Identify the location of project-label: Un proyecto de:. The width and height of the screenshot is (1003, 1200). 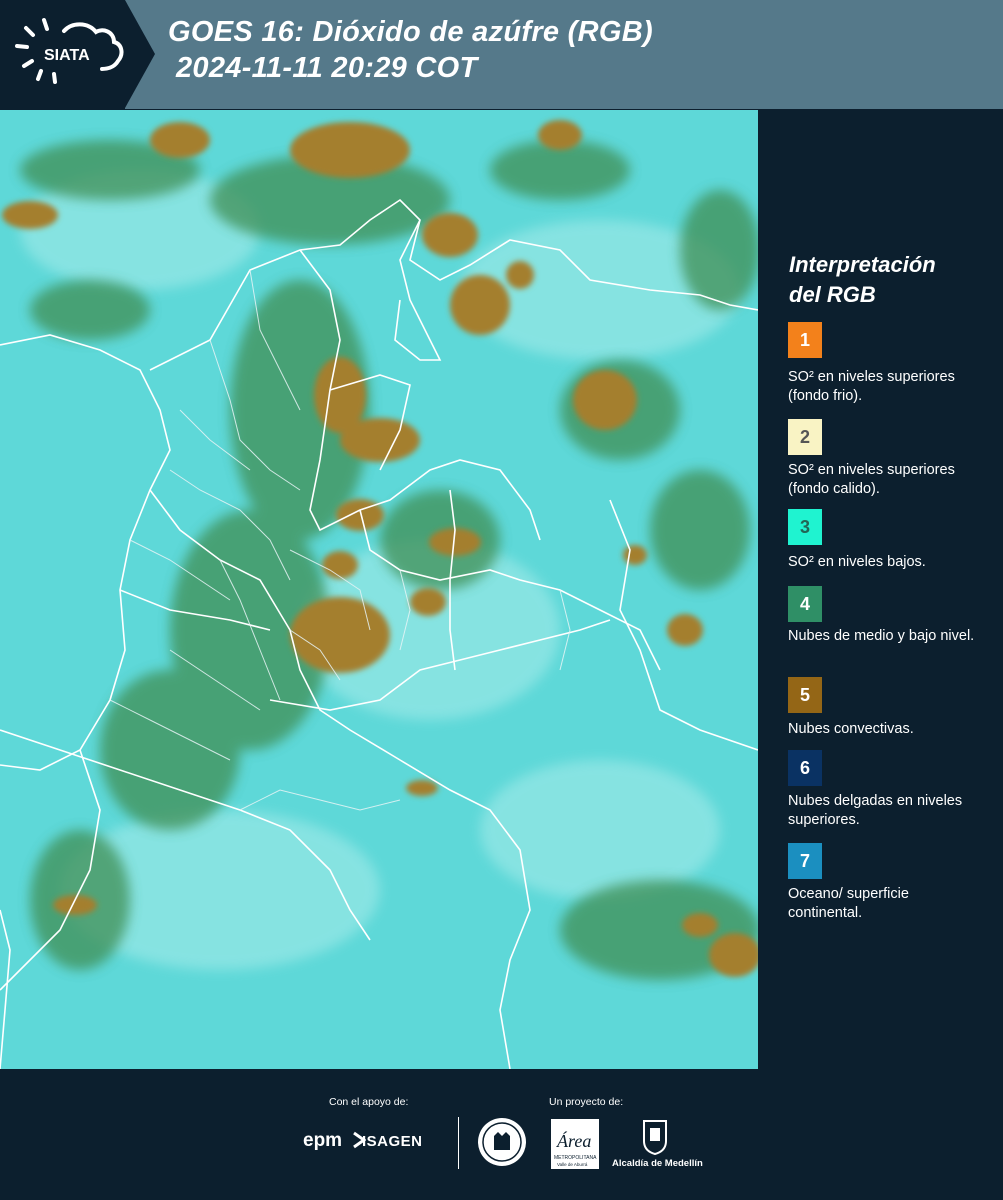
(586, 1102).